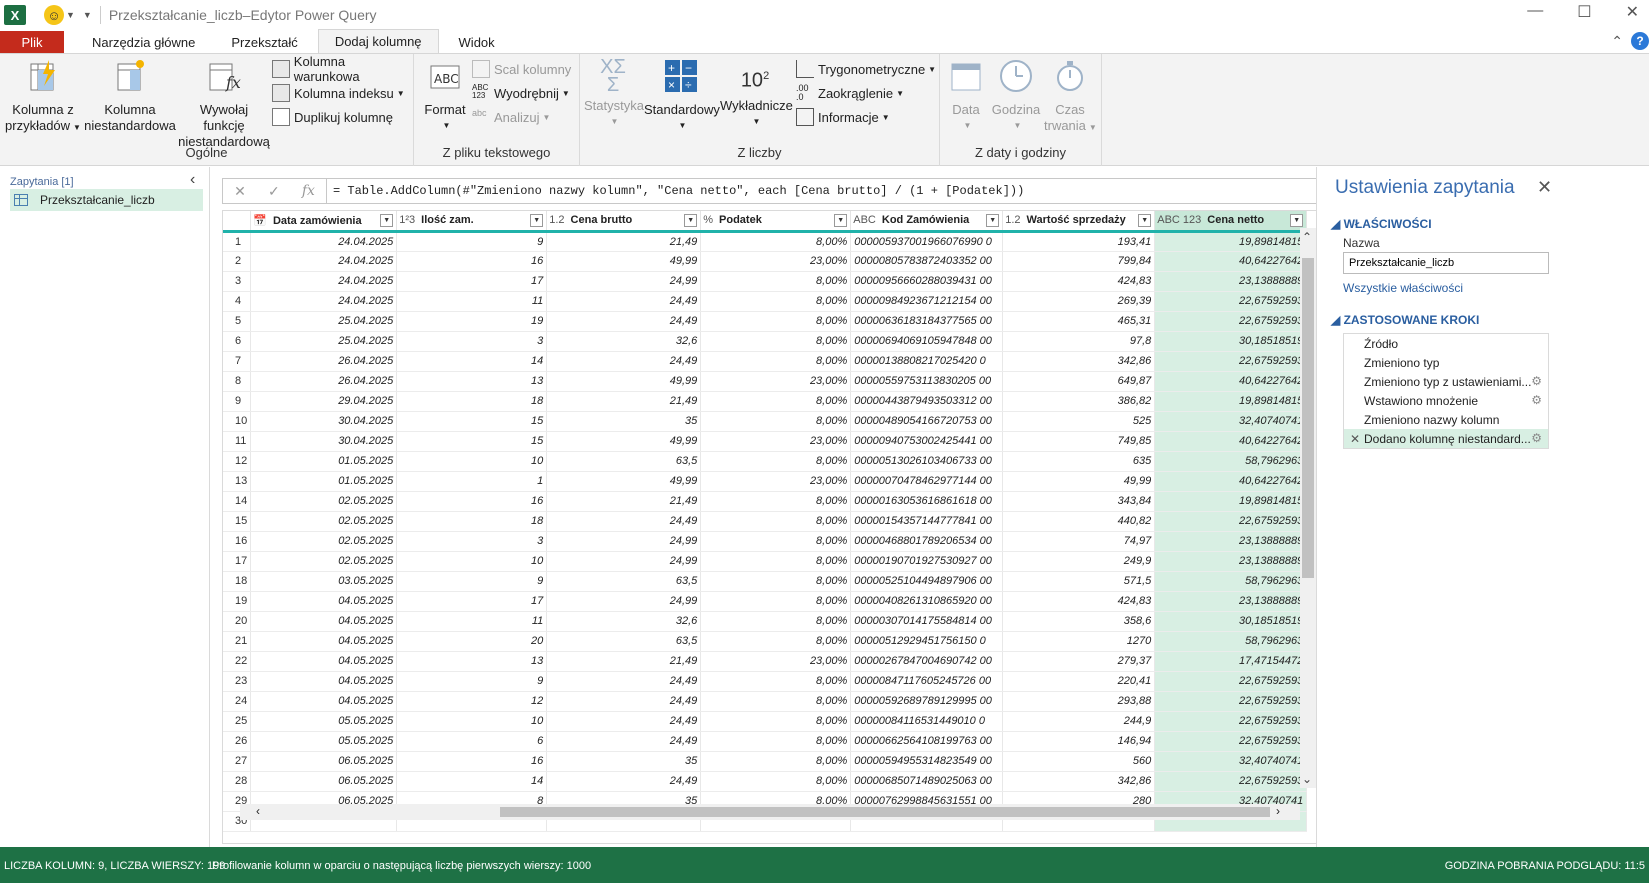 The height and width of the screenshot is (883, 1649). Describe the element at coordinates (1079, 761) in the screenshot. I see `table-cell: 560` at that location.